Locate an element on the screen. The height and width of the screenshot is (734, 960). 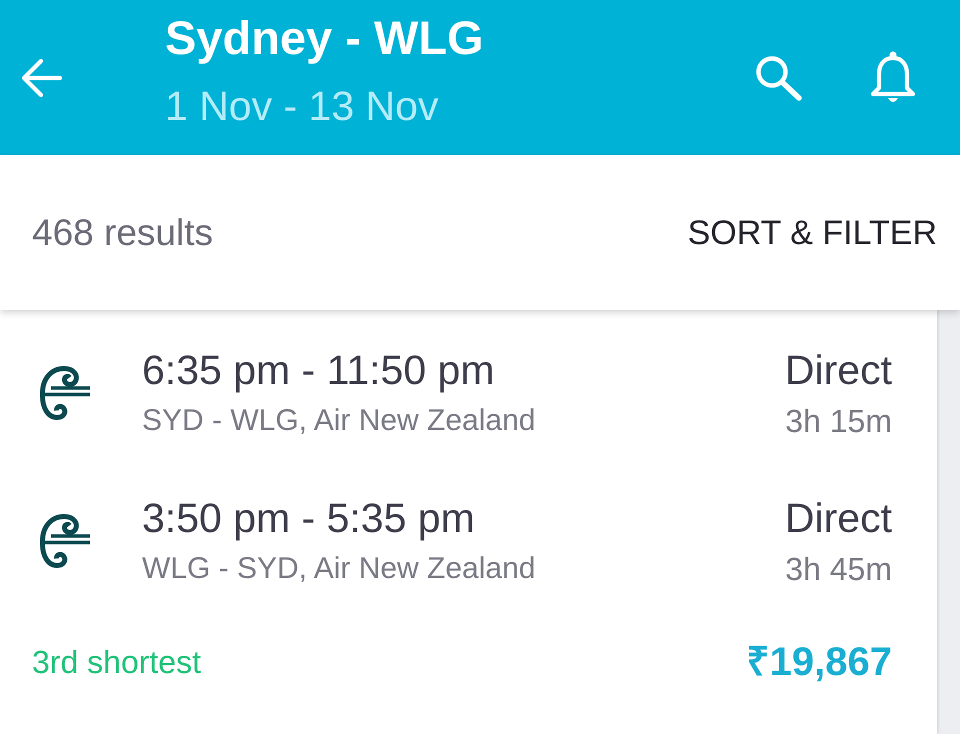
price: ₹19,867 is located at coordinates (819, 662).